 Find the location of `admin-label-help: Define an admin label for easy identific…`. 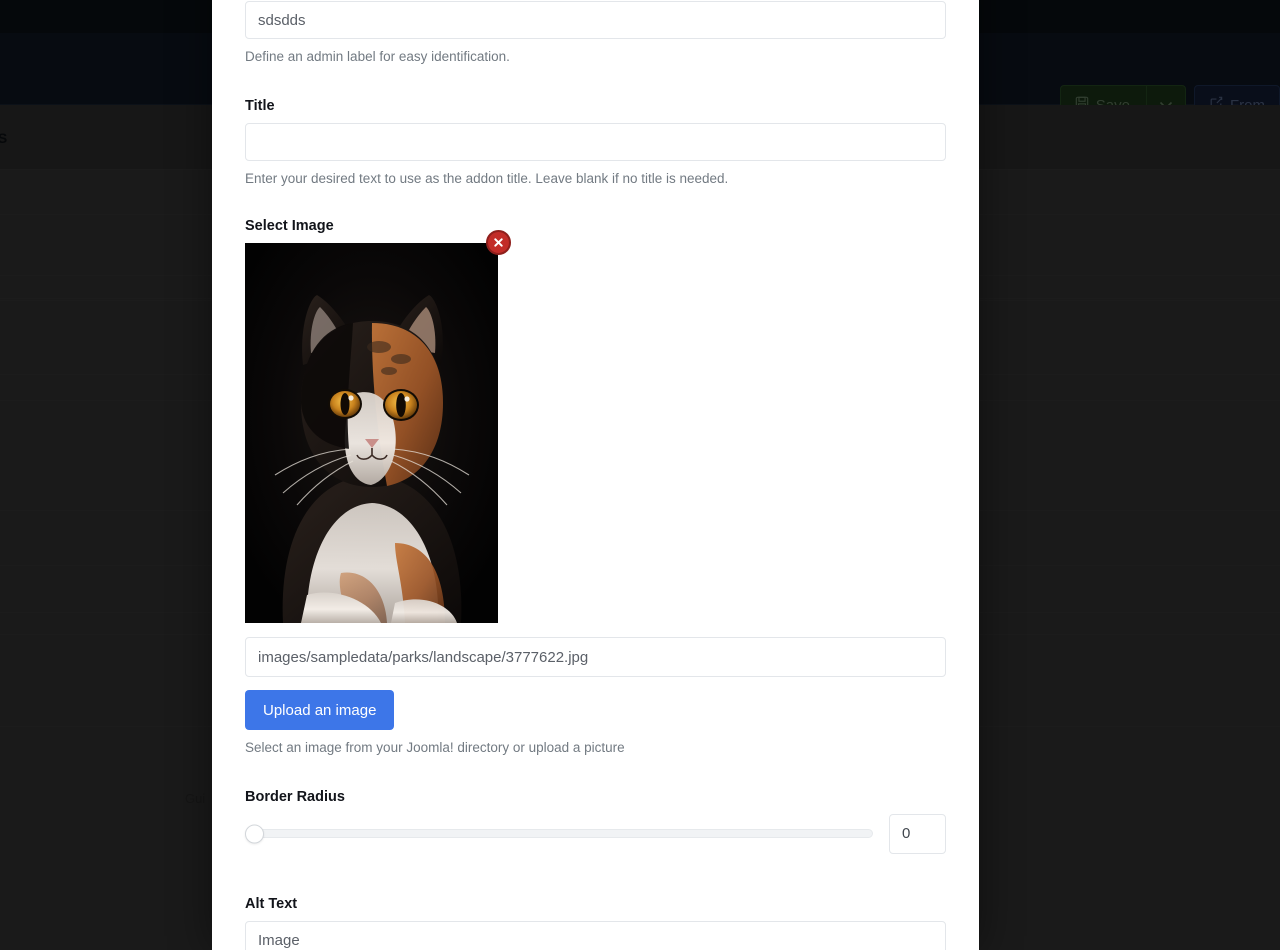

admin-label-help: Define an admin label for easy identific… is located at coordinates (377, 56).